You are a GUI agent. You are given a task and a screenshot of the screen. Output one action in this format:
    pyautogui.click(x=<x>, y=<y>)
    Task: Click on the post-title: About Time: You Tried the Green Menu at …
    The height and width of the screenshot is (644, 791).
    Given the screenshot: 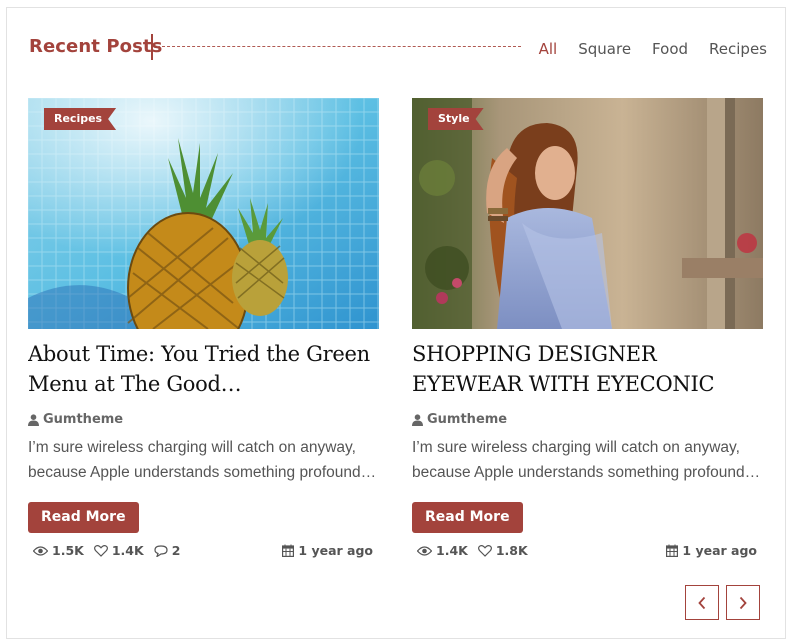 What is the action you would take?
    pyautogui.click(x=203, y=369)
    